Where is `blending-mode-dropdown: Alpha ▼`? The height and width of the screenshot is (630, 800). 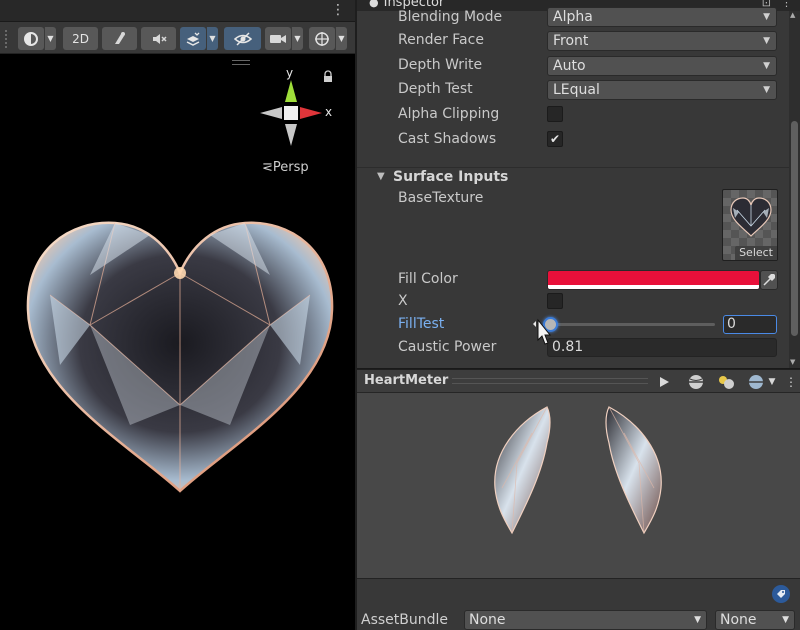 blending-mode-dropdown: Alpha ▼ is located at coordinates (662, 17).